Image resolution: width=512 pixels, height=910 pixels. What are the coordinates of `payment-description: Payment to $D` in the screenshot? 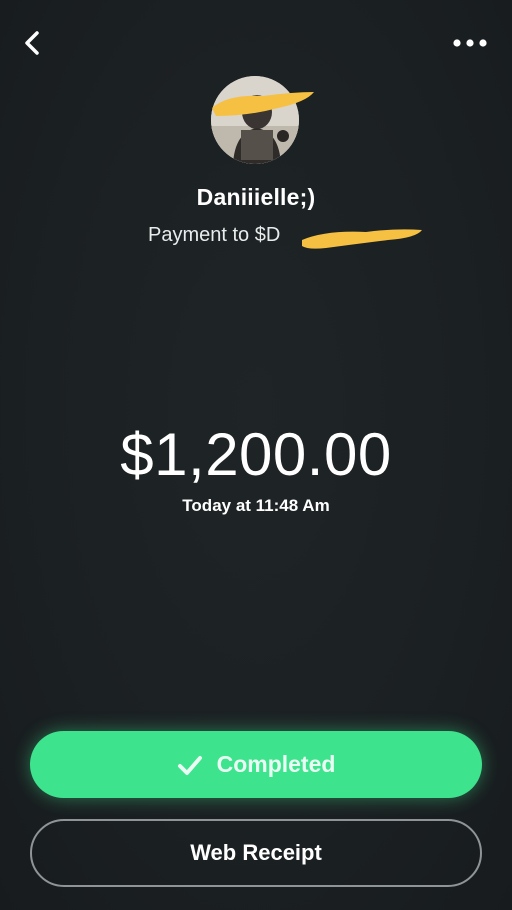 It's located at (214, 235).